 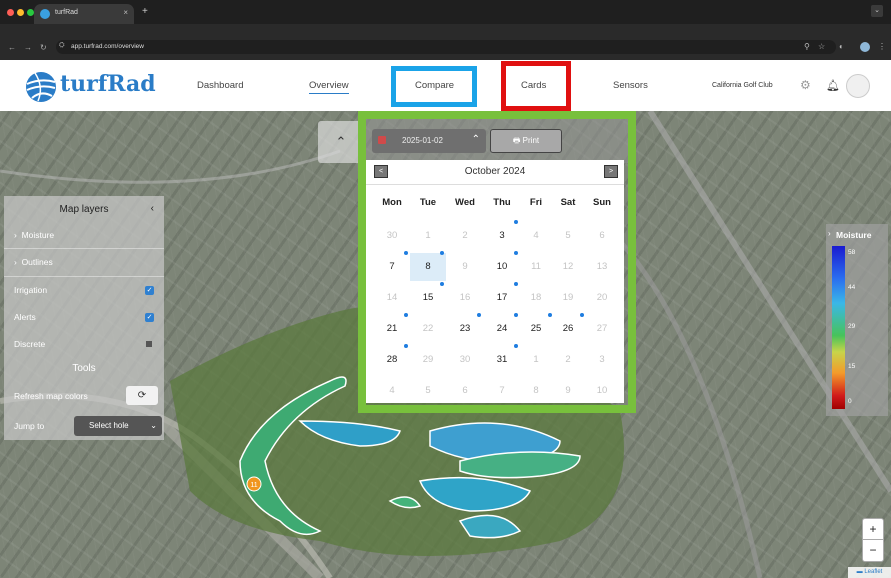 I want to click on calendar-month-label: October 2024, so click(x=495, y=171).